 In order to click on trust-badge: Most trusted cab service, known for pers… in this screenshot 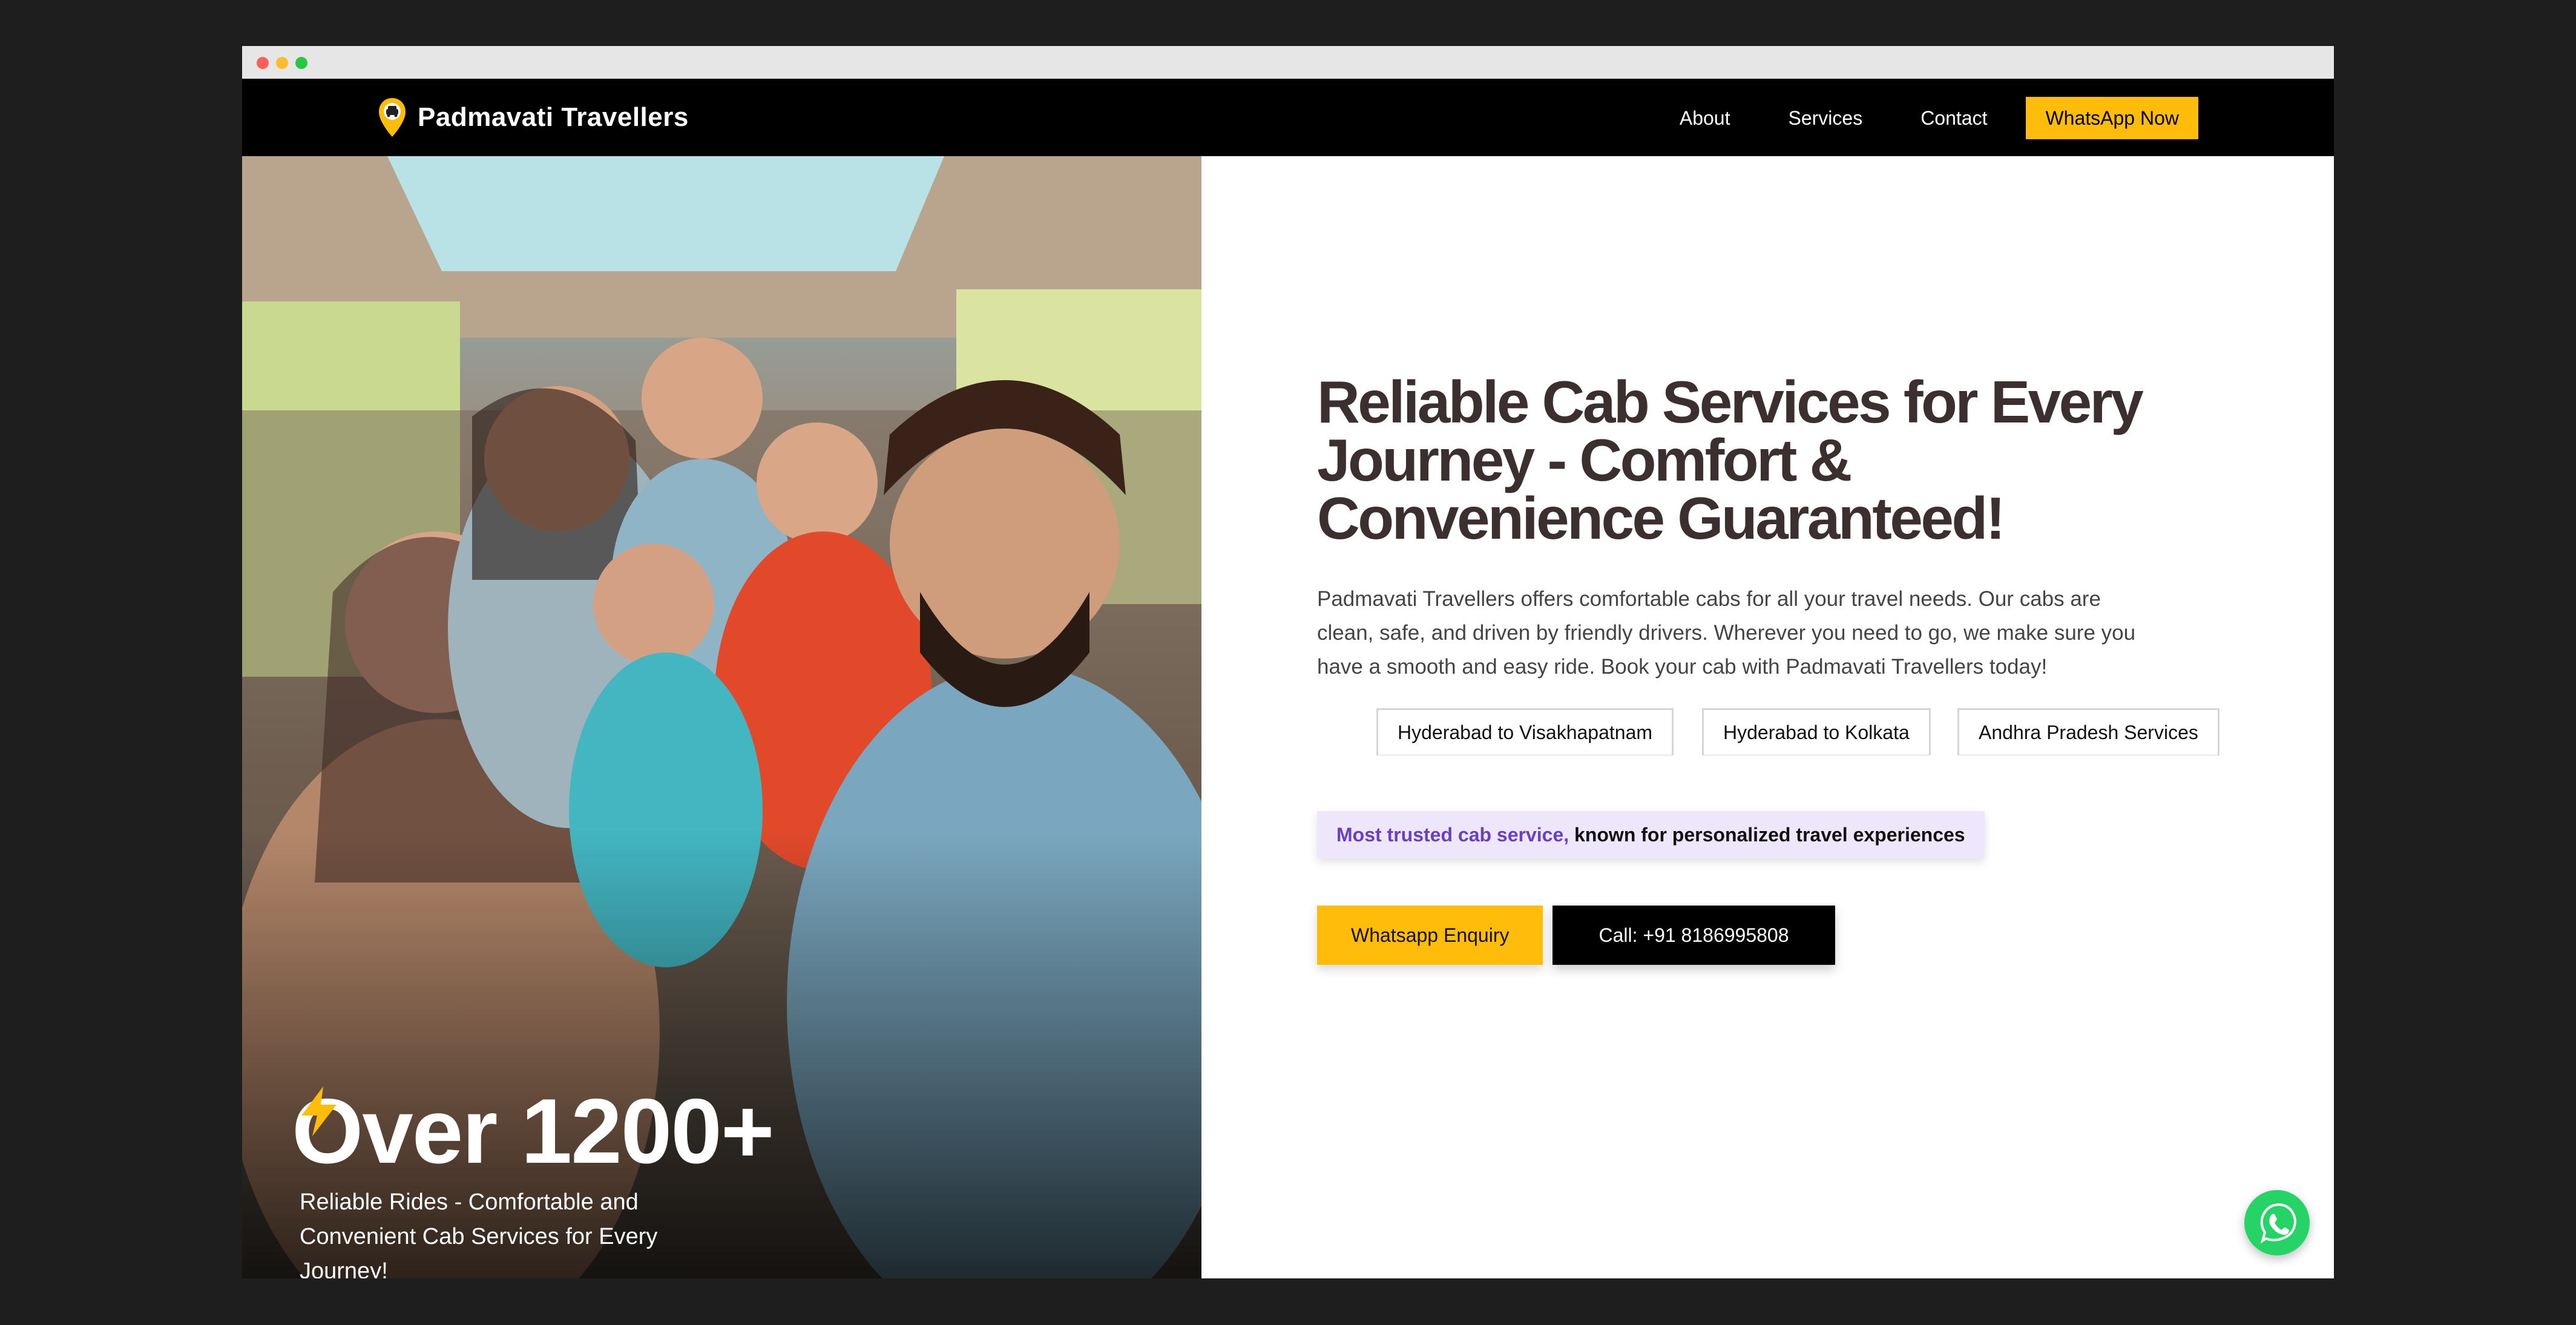, I will do `click(1651, 835)`.